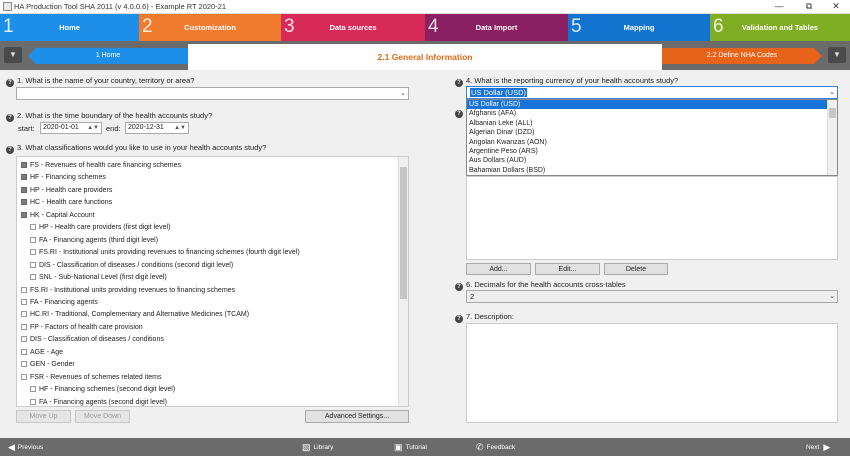 This screenshot has height=456, width=850. What do you see at coordinates (652, 142) in the screenshot?
I see `currency-option: Angolan Kwanzas (AON)` at bounding box center [652, 142].